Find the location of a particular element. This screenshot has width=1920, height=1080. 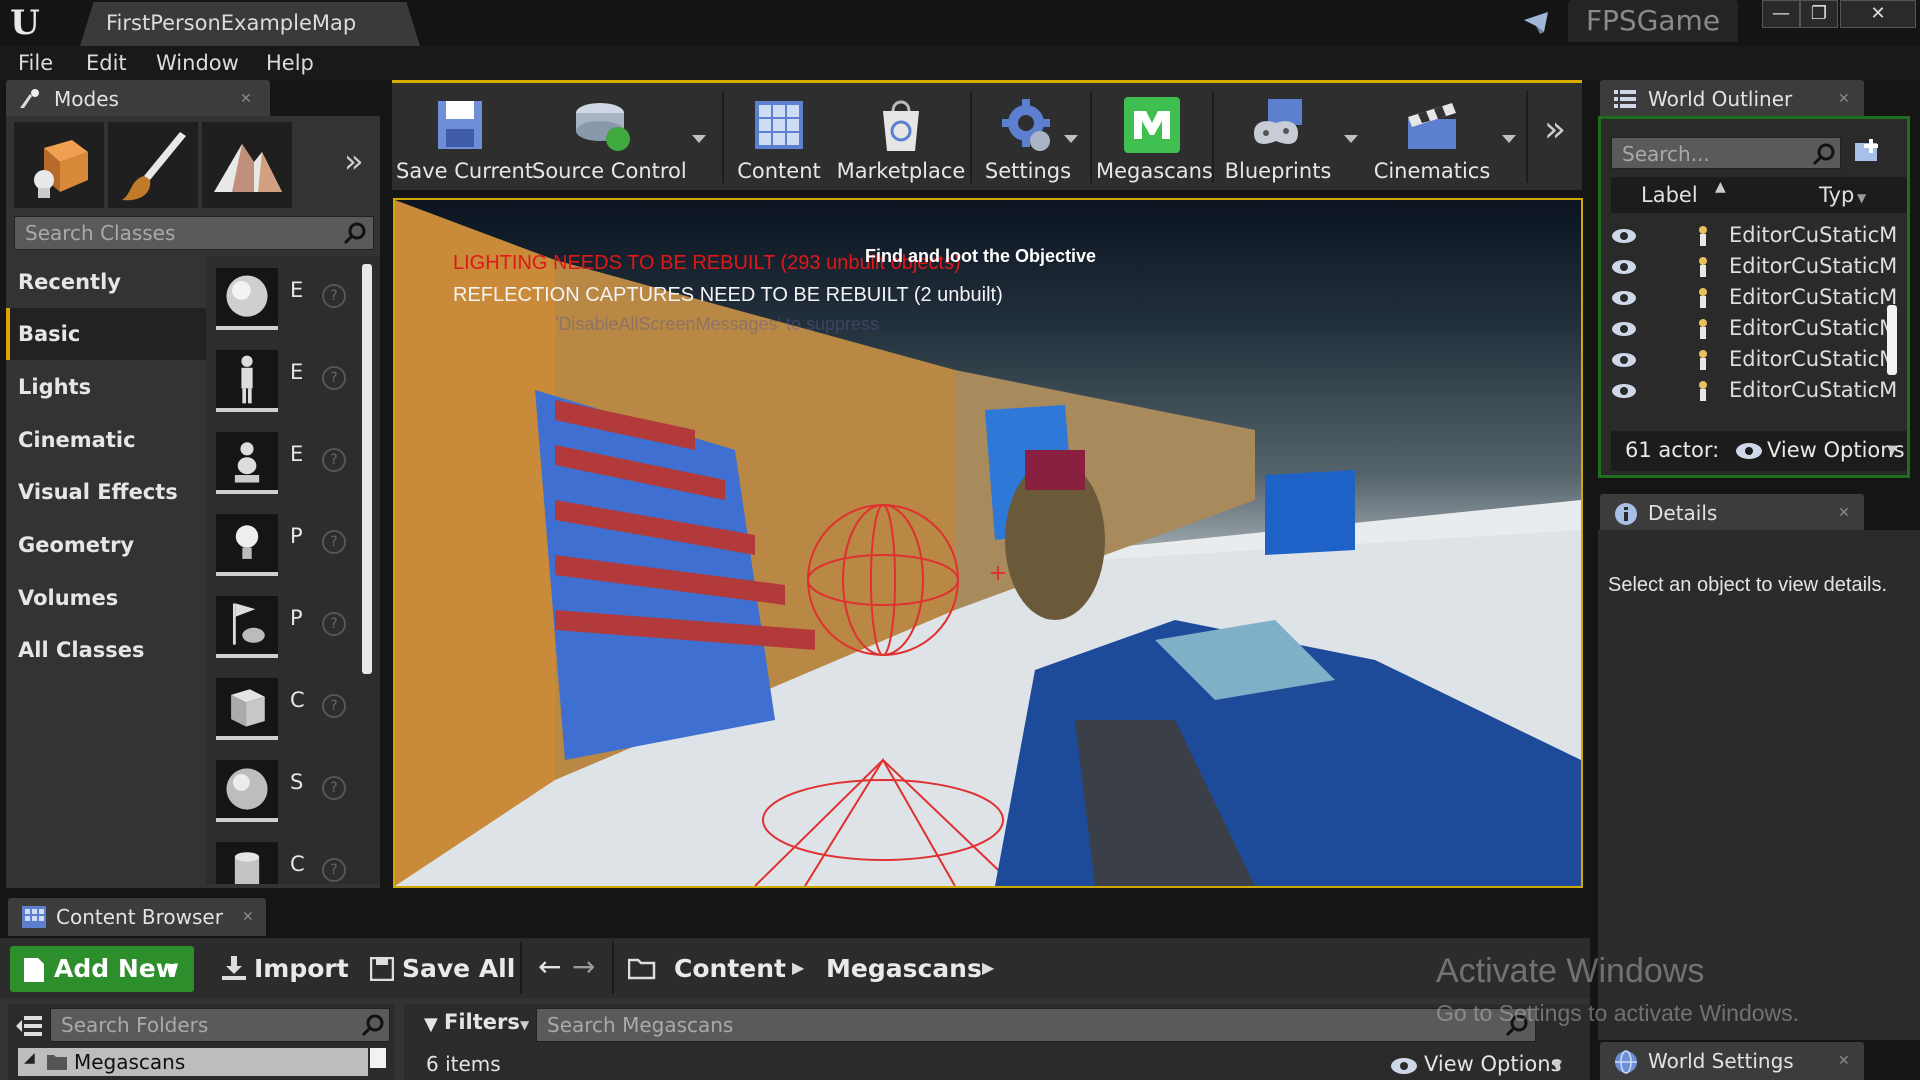

placeable-item: S ? is located at coordinates (291, 789).